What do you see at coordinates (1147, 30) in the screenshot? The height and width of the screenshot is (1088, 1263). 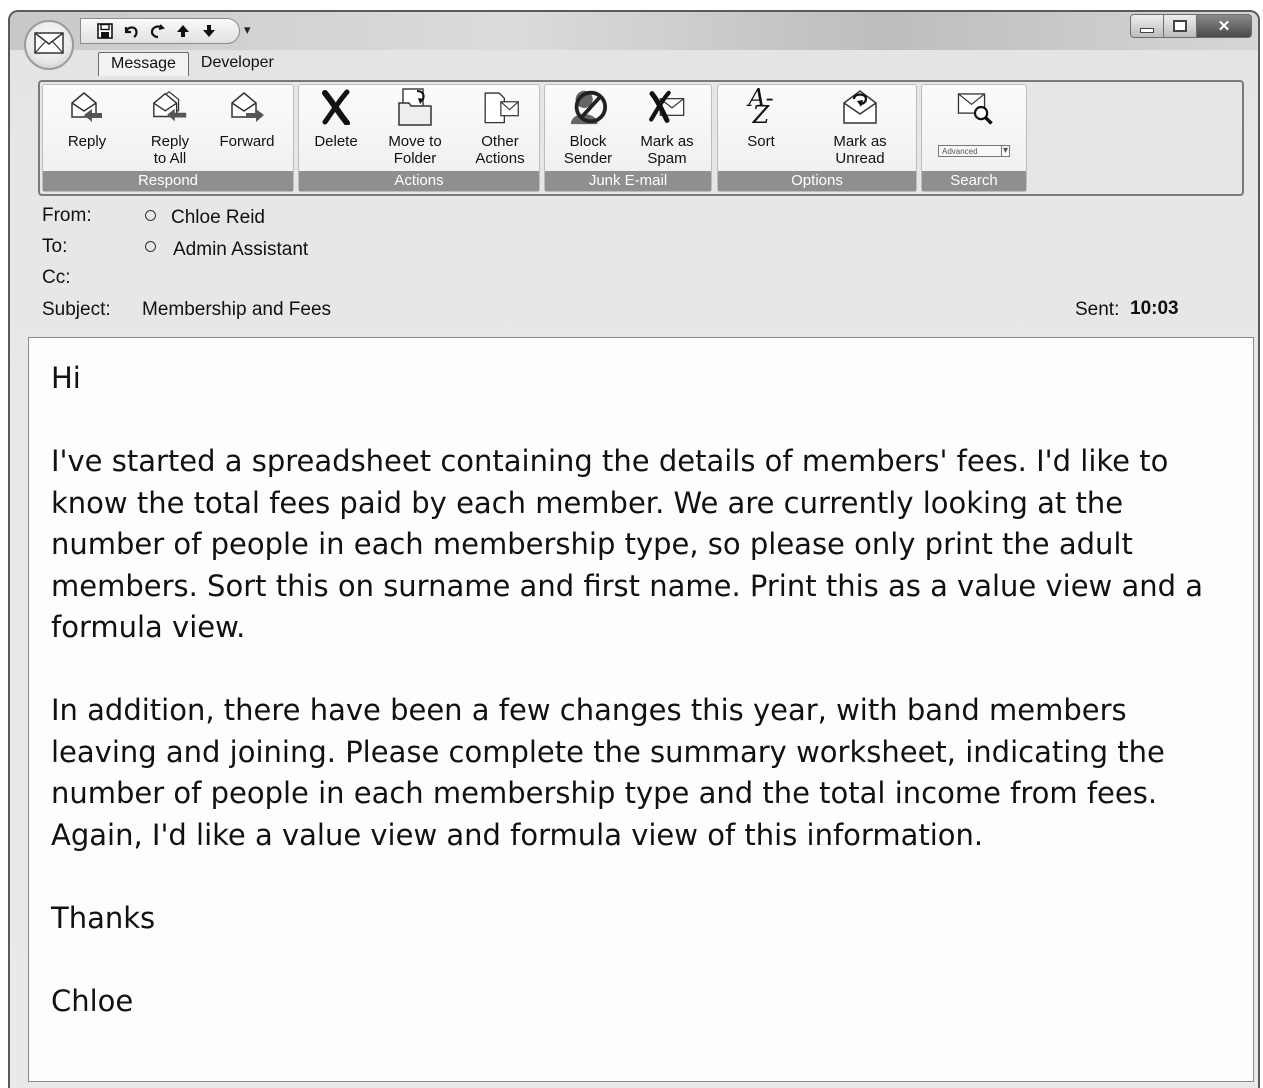 I see `minimize-icon` at bounding box center [1147, 30].